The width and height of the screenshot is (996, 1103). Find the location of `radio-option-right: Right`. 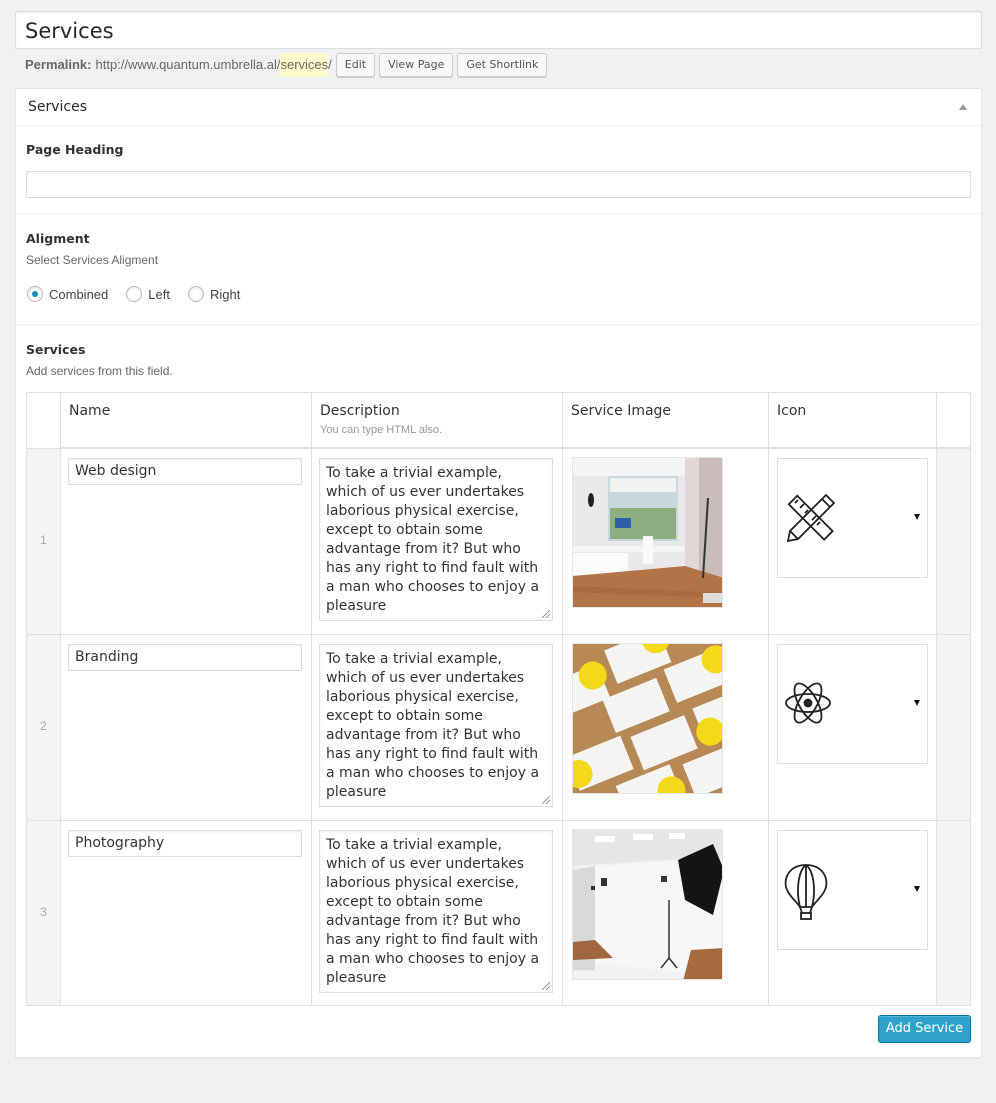

radio-option-right: Right is located at coordinates (214, 294).